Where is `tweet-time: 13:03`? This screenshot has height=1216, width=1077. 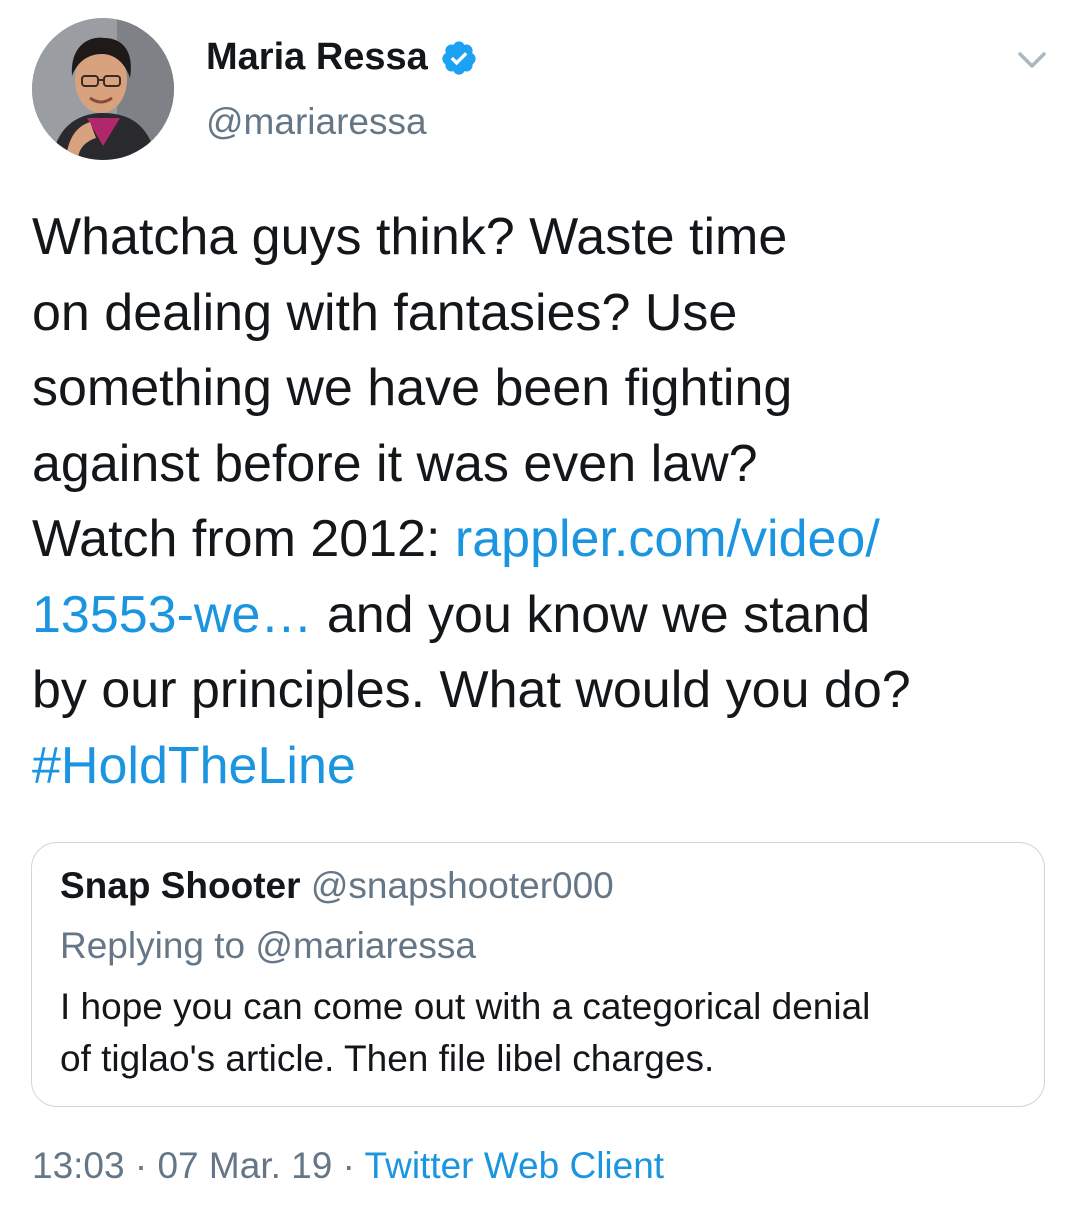 tweet-time: 13:03 is located at coordinates (78, 1165).